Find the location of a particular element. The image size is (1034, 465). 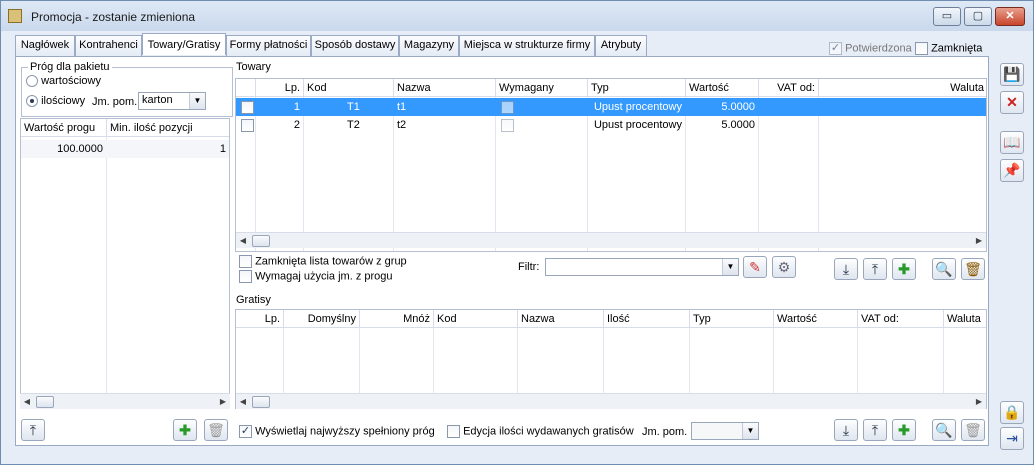

cell-typ: Upust procentowy is located at coordinates (637, 107).